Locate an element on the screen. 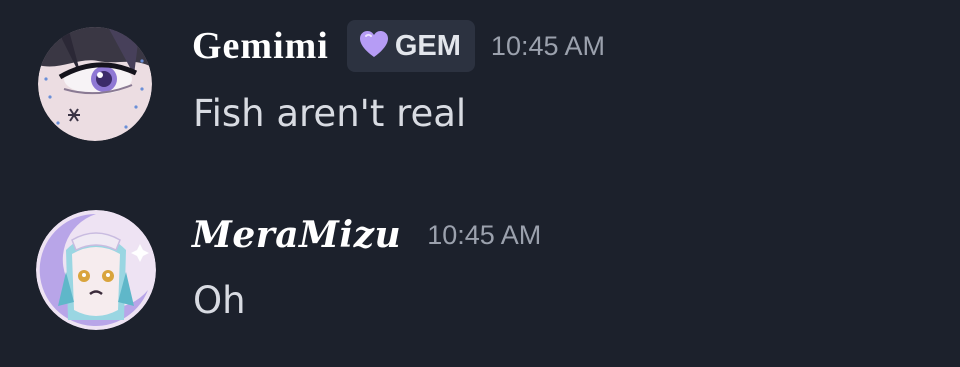 This screenshot has width=960, height=367. username: Gemimi is located at coordinates (260, 46).